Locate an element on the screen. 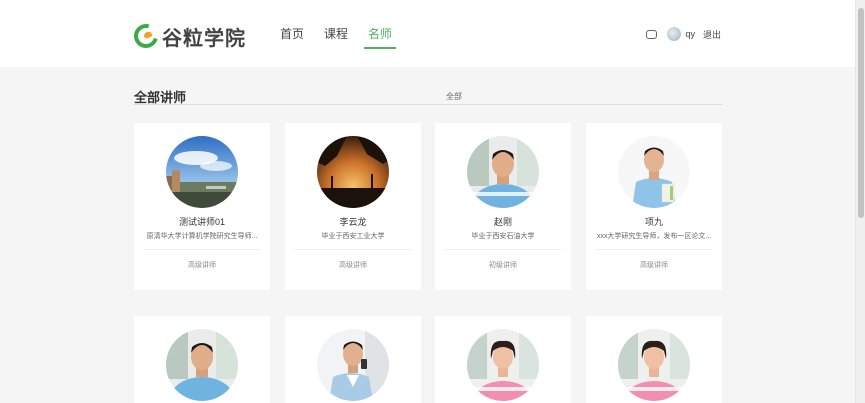 The width and height of the screenshot is (865, 403). avatar is located at coordinates (674, 34).